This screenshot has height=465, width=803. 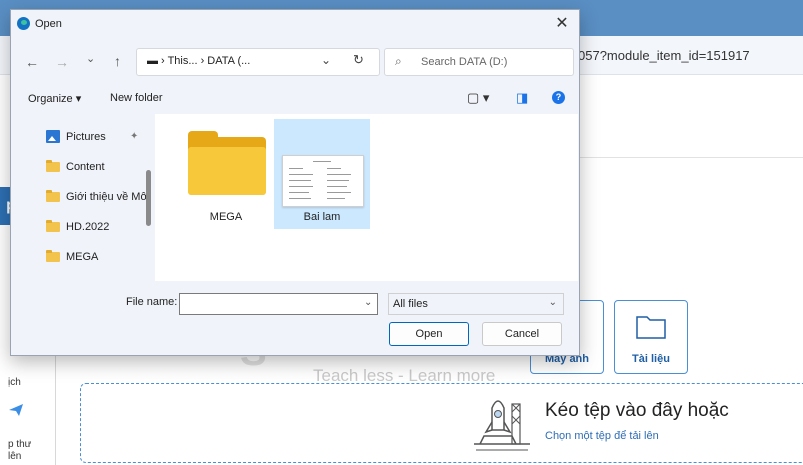 What do you see at coordinates (19, 445) in the screenshot?
I see `sidebar-label-2: p thư` at bounding box center [19, 445].